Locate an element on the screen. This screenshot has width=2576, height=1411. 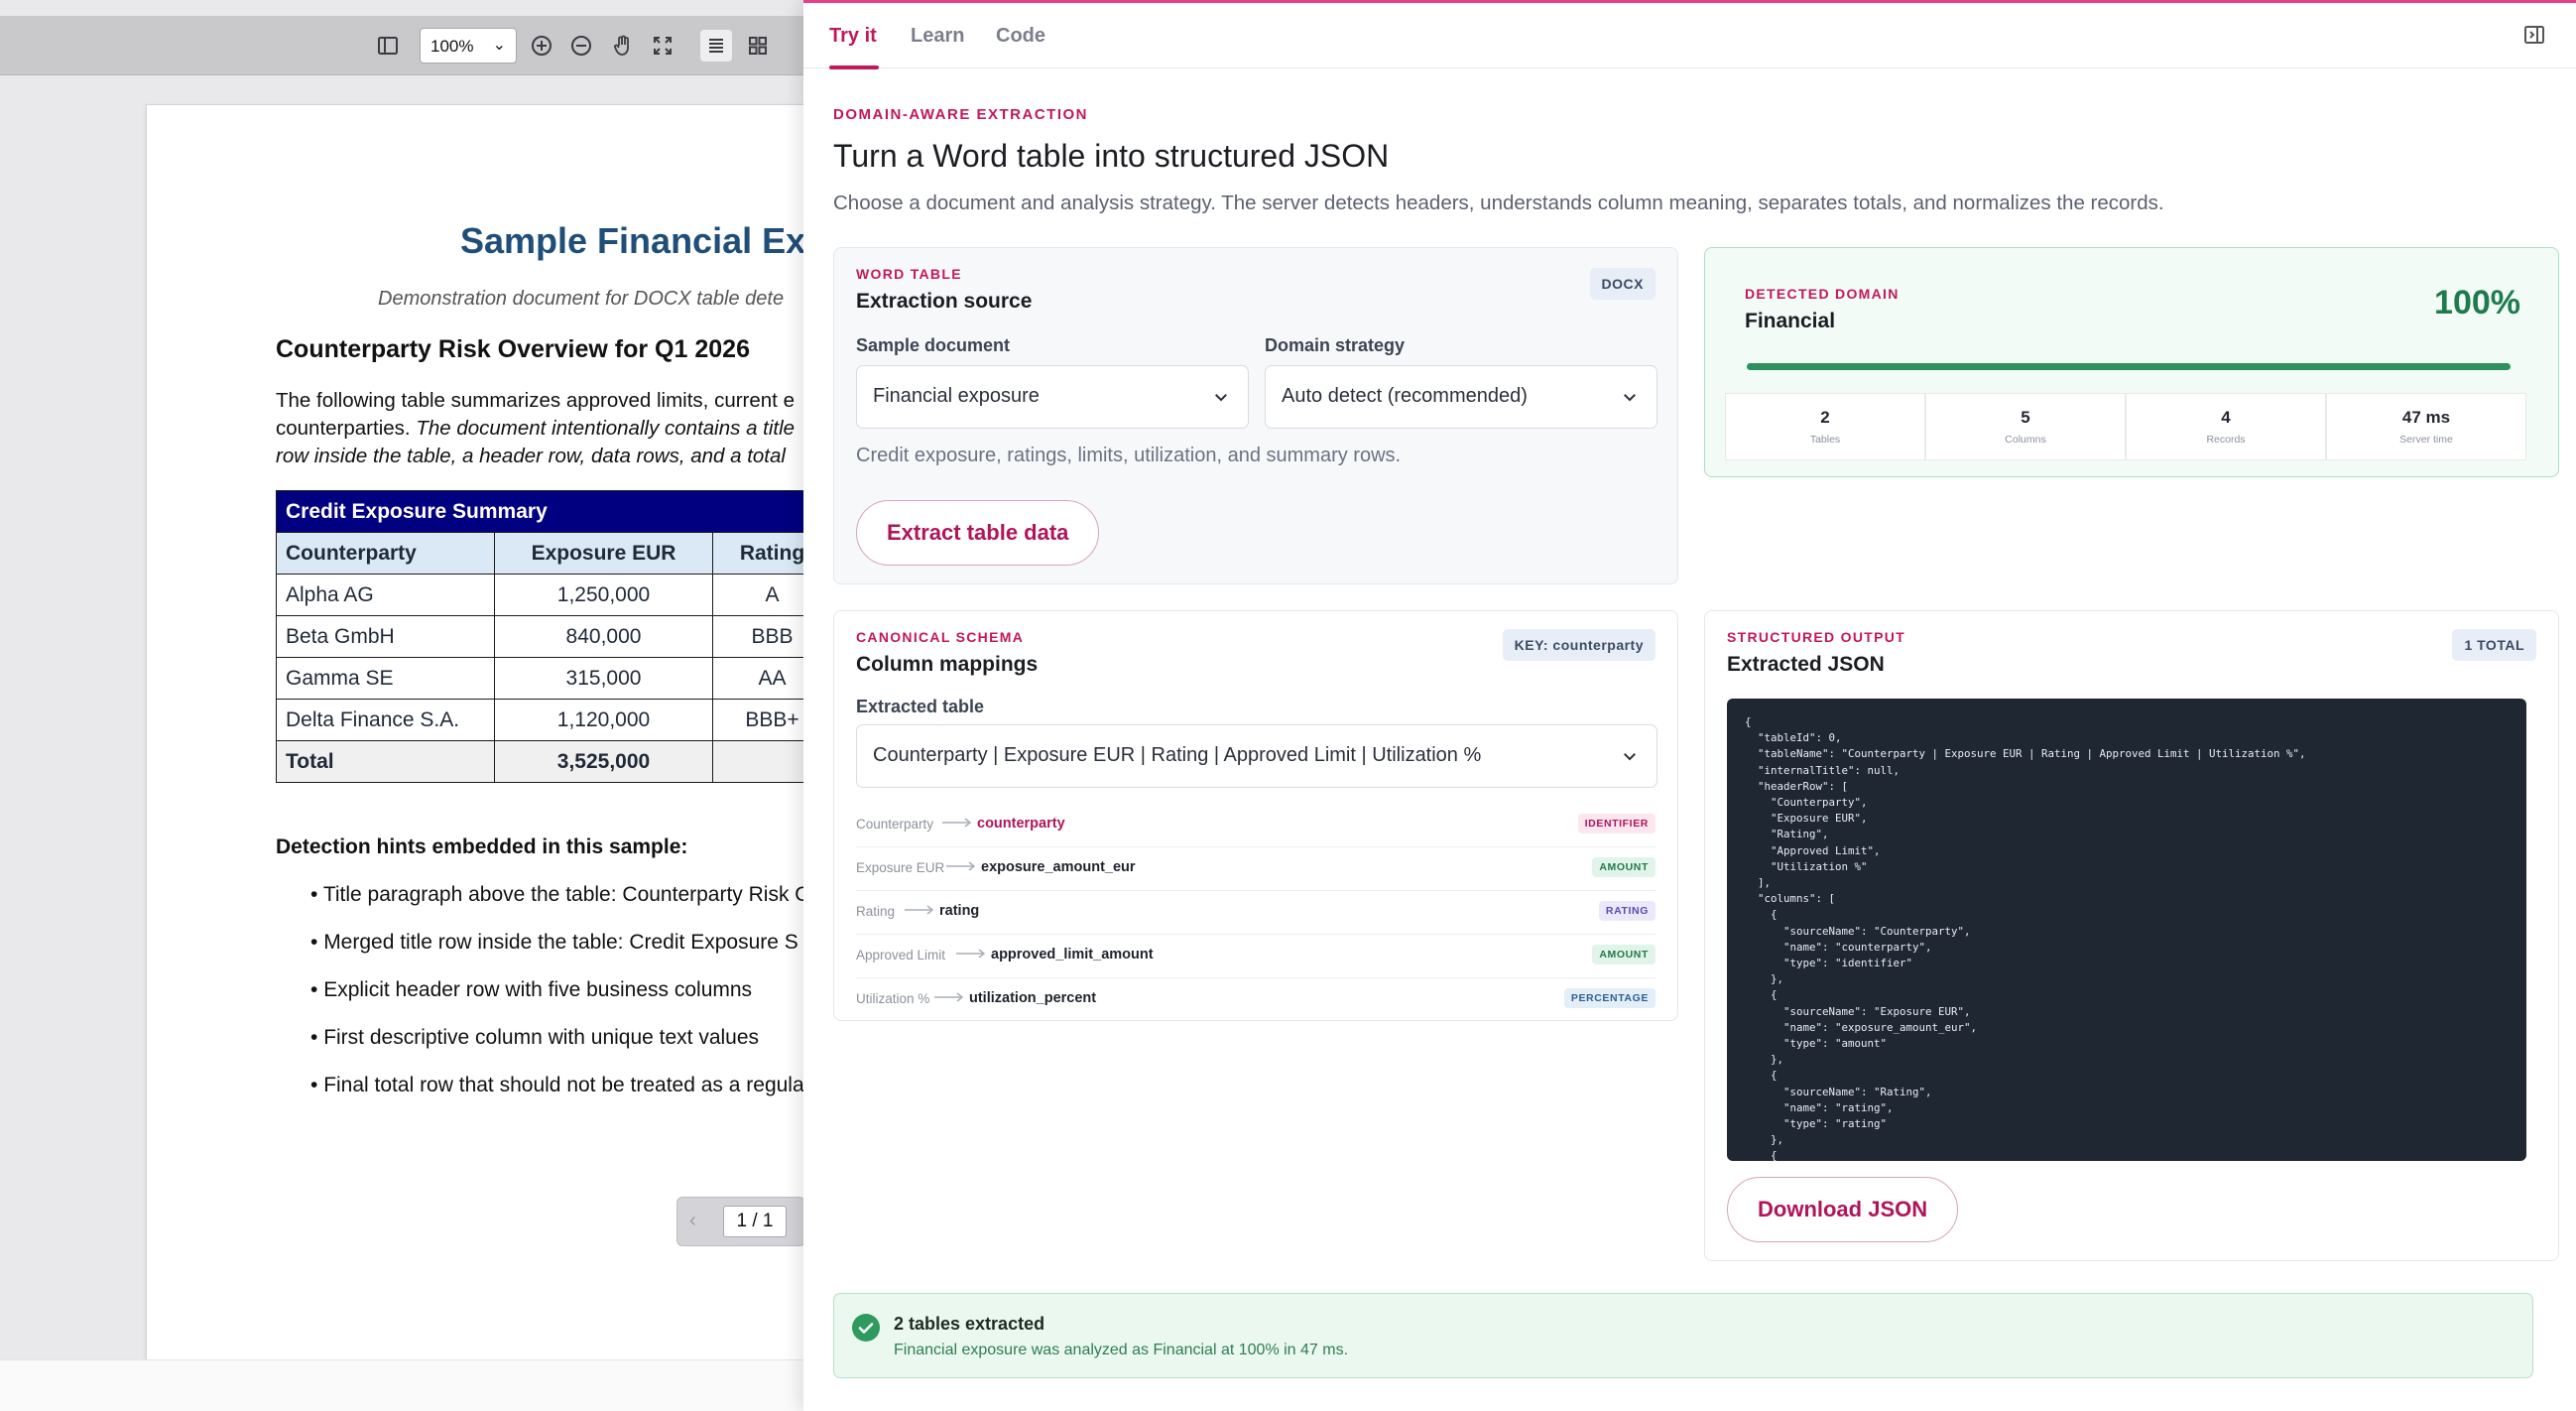
total-badge: 1 TOTAL is located at coordinates (2494, 645).